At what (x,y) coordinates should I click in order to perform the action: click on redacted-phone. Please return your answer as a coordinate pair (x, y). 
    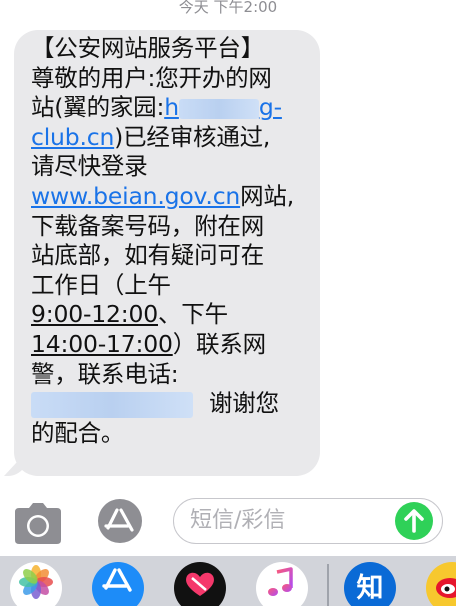
    Looking at the image, I should click on (112, 404).